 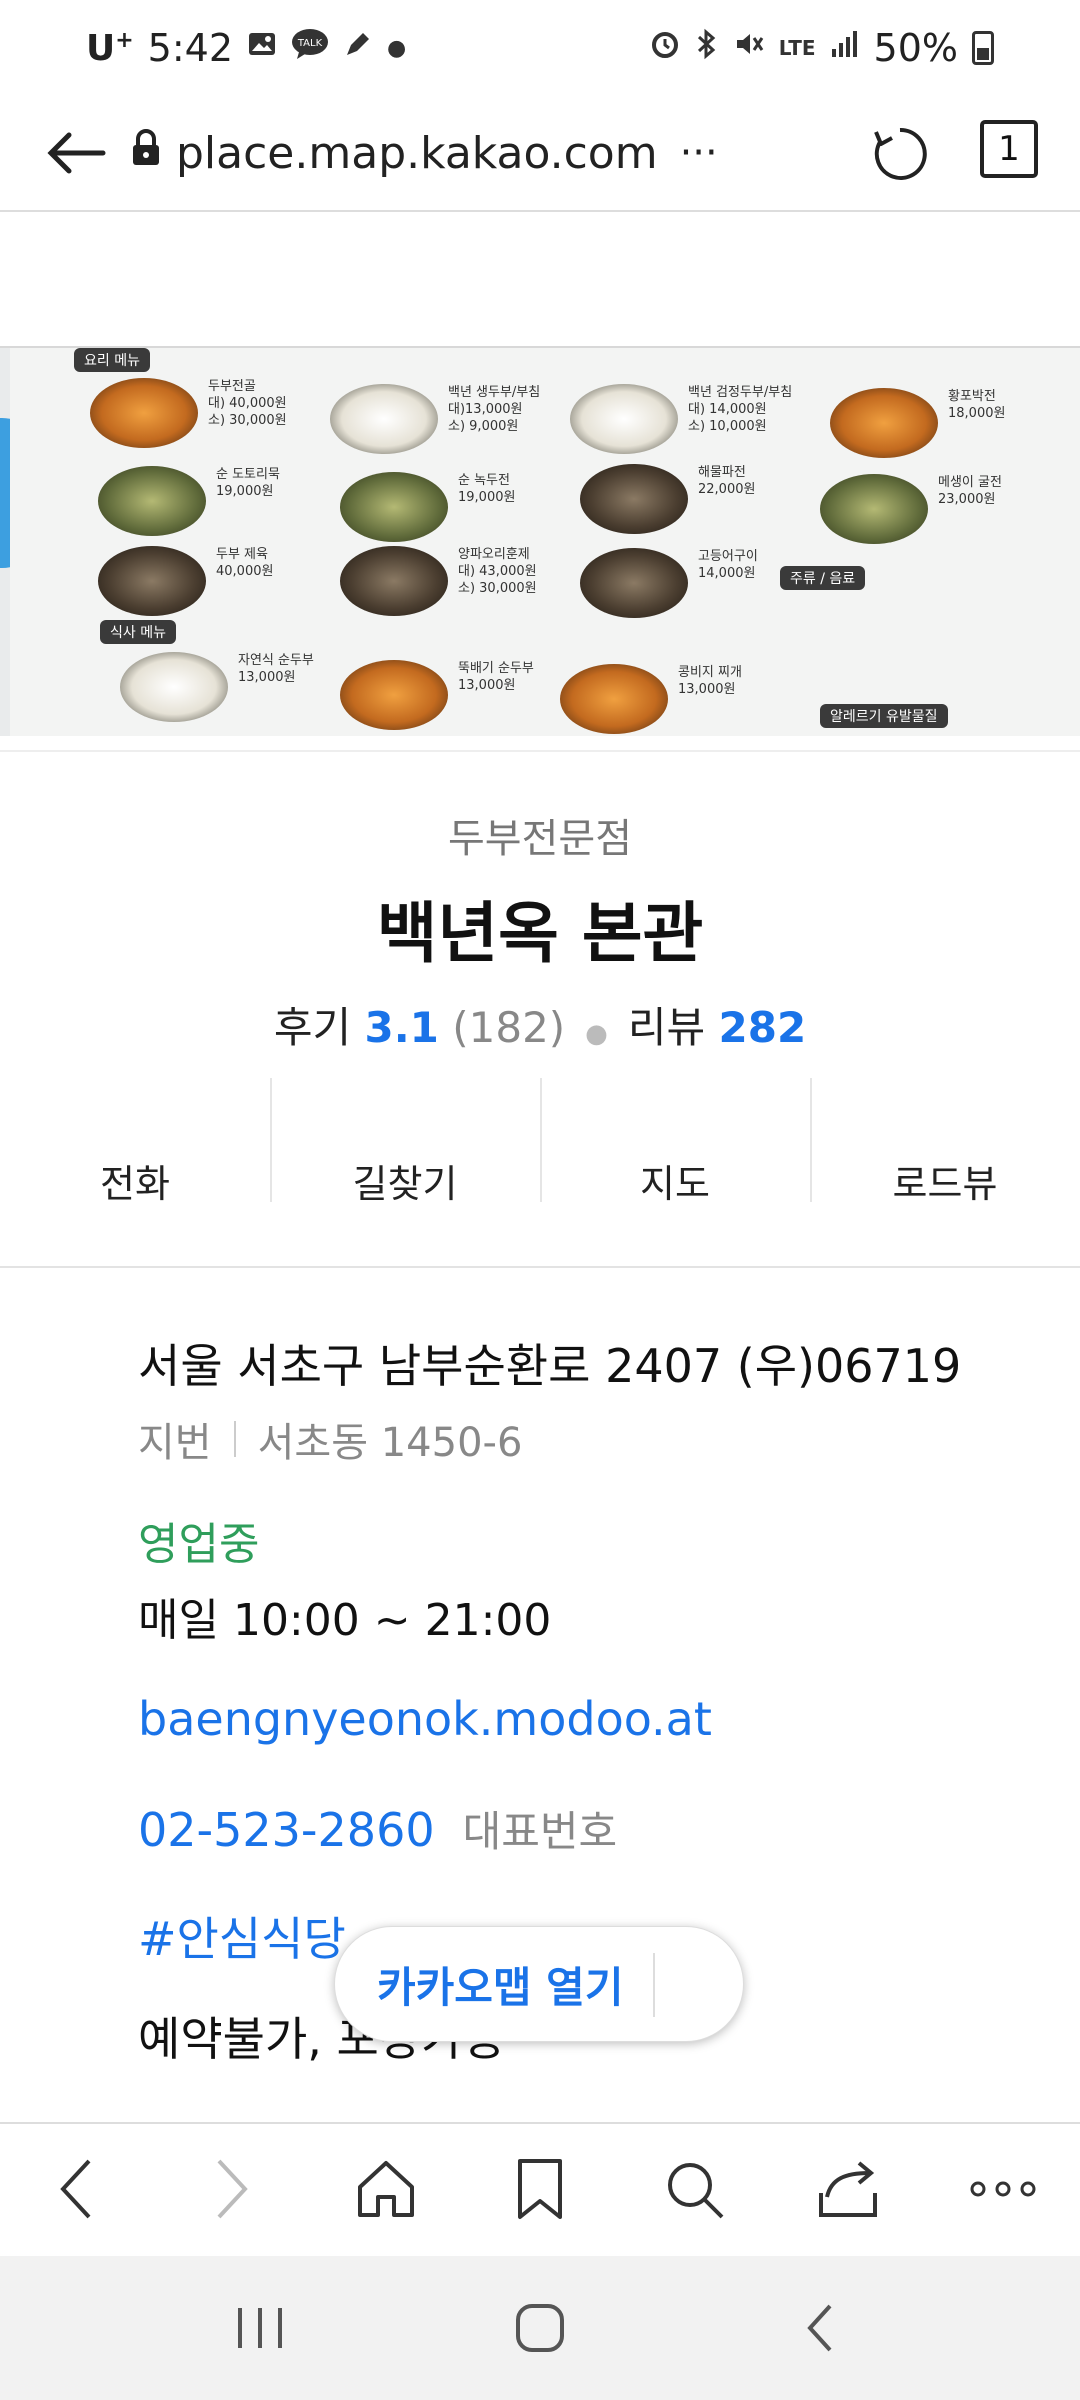 I want to click on forward-icon, so click(x=231, y=2189).